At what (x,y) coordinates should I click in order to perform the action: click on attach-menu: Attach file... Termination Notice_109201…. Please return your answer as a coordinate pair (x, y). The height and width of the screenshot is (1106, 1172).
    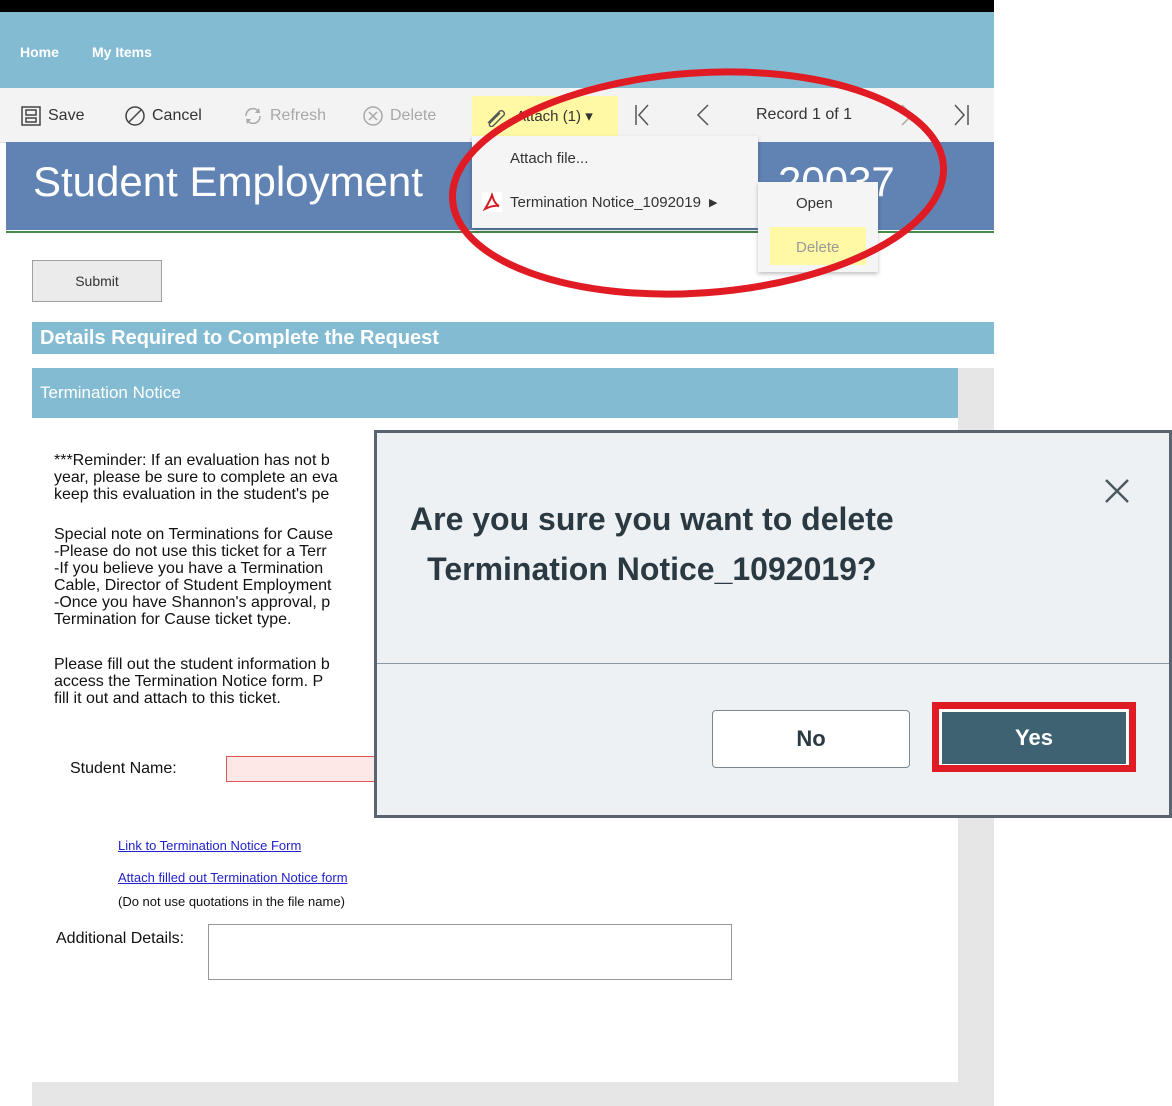
    Looking at the image, I should click on (615, 182).